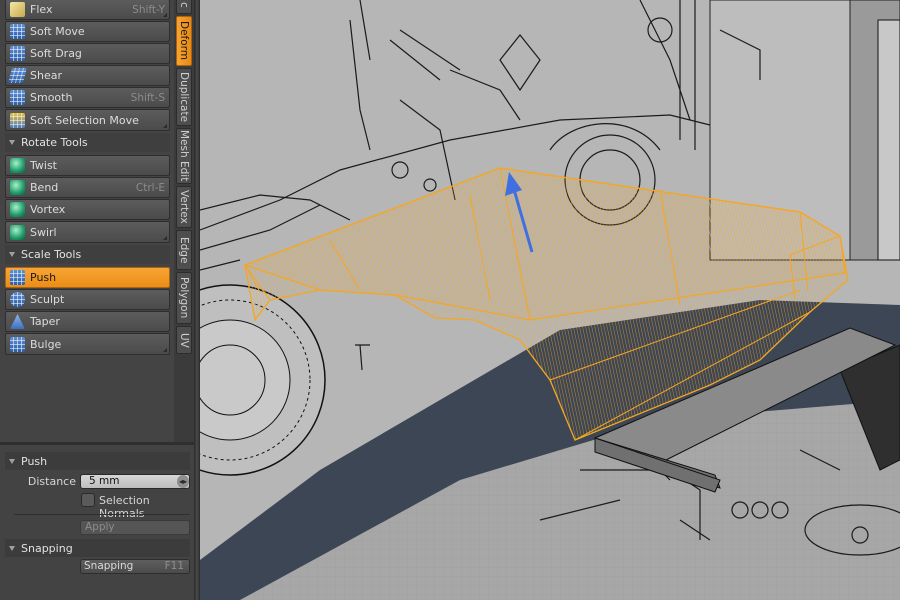  I want to click on soft-selection-move-icon, so click(17, 120).